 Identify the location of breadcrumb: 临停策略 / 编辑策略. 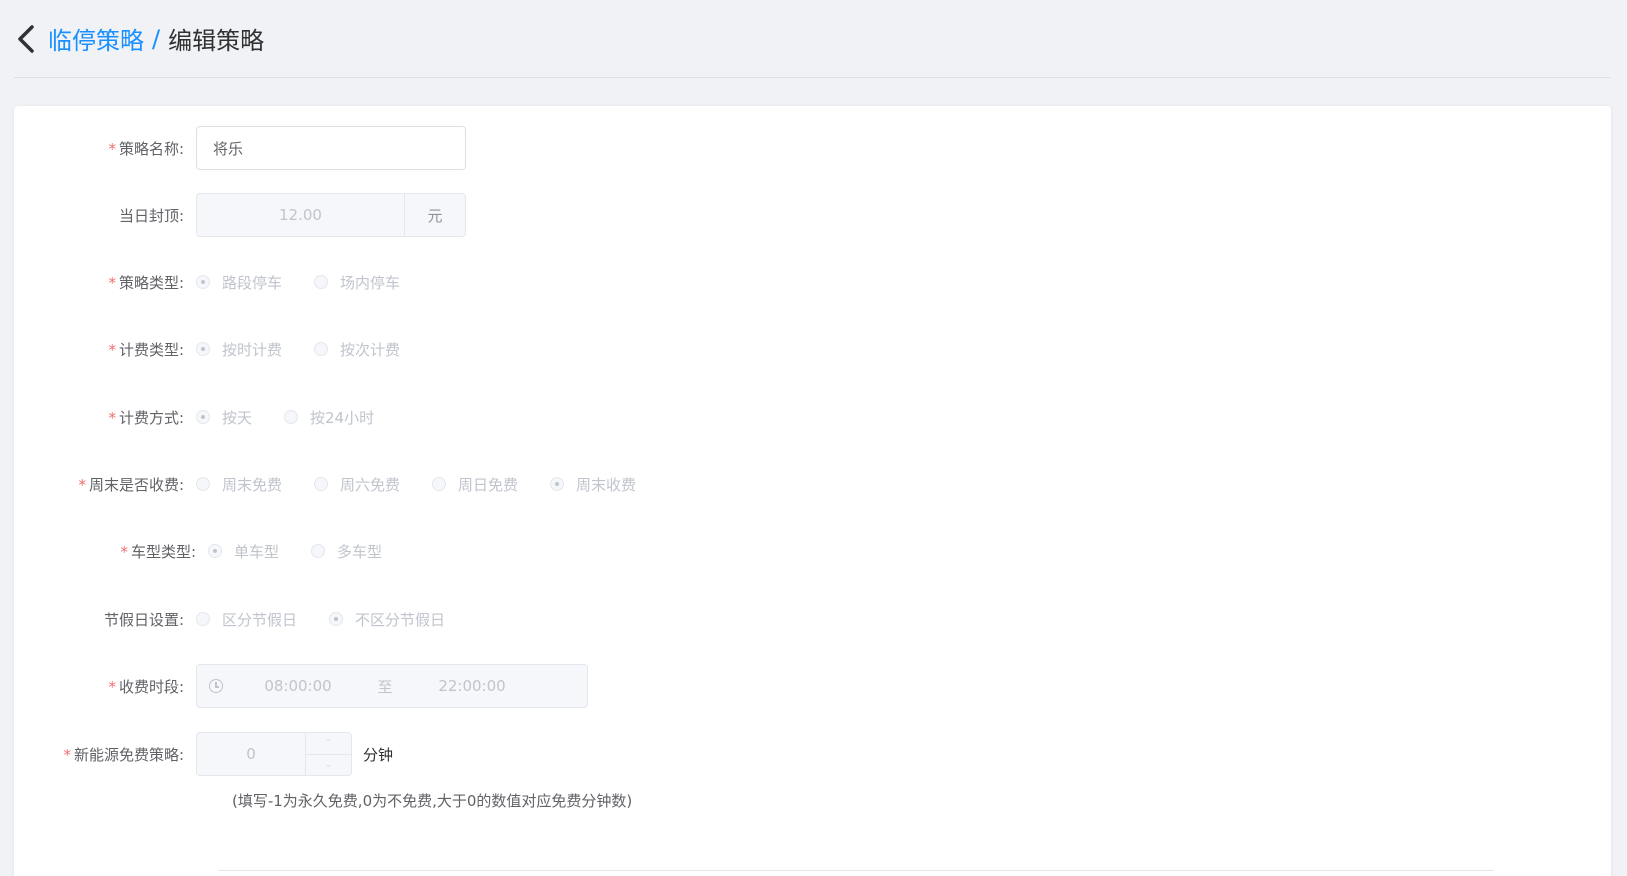
(156, 38).